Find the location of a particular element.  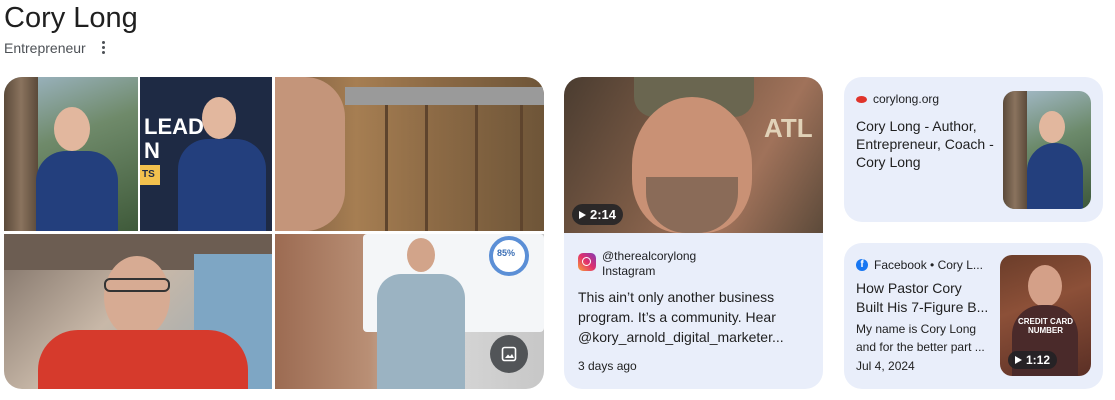

thumbnail-caption: CREDIT CARD NUMBER is located at coordinates (1045, 326).